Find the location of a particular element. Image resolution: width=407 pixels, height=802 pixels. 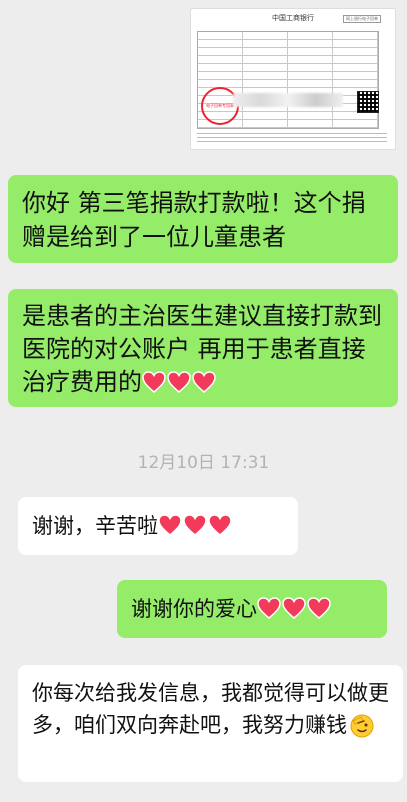

chat-bubble-incoming: 谢谢，辛苦啦 is located at coordinates (158, 526).